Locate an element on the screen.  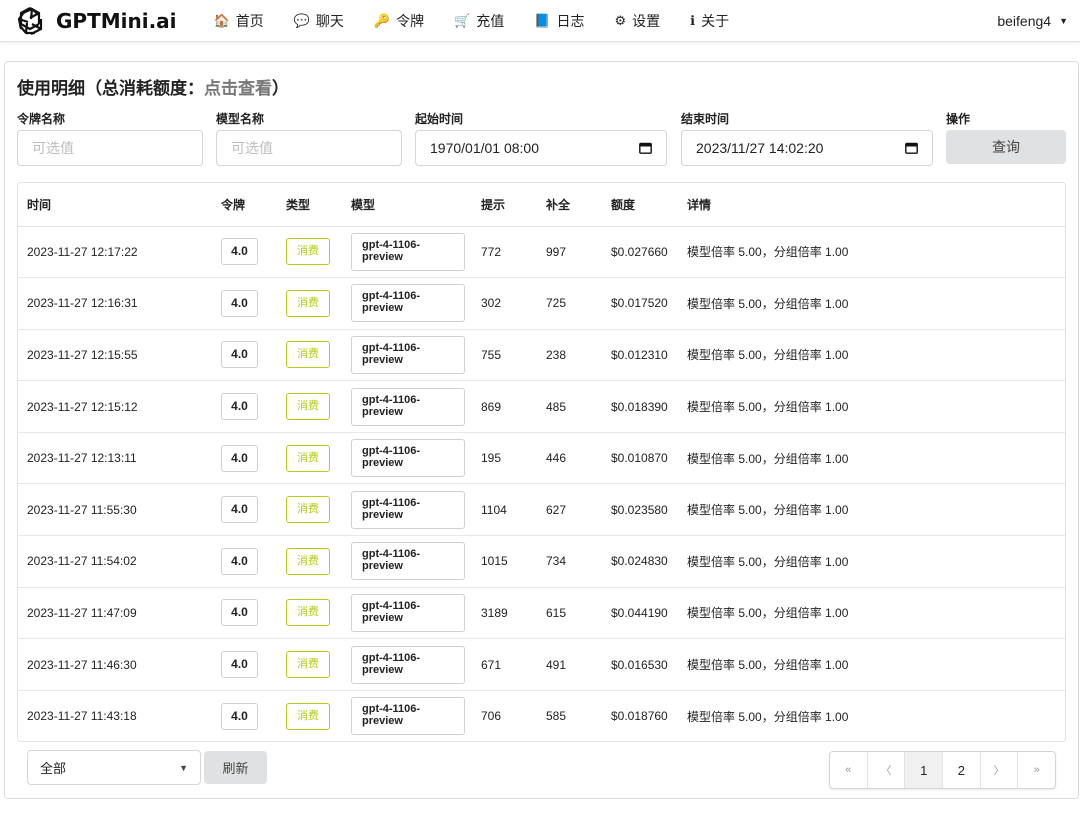
page-next-button: 〉 is located at coordinates (1000, 770).